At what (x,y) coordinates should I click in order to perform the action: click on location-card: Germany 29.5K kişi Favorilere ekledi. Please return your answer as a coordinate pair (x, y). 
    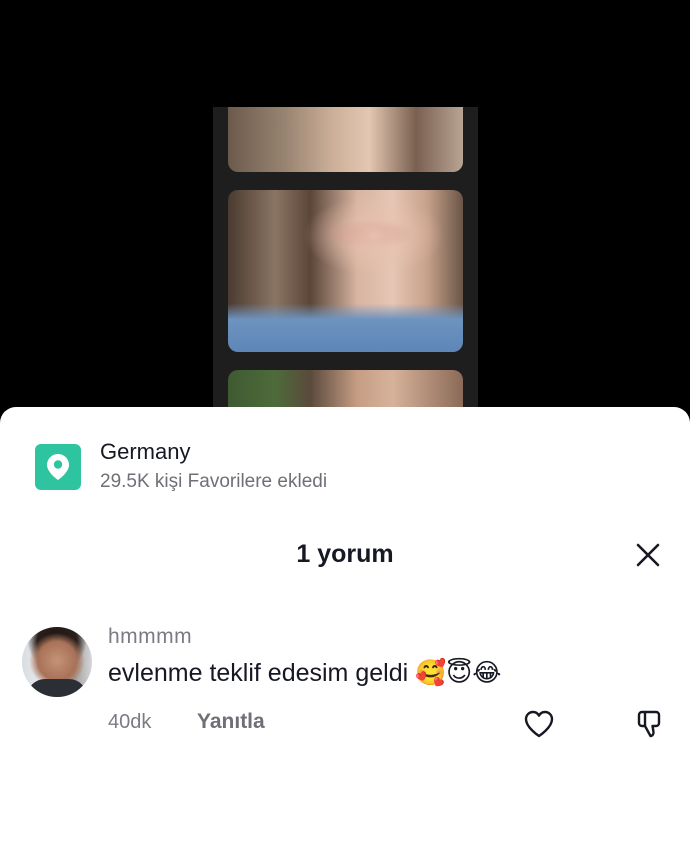
    Looking at the image, I should click on (345, 467).